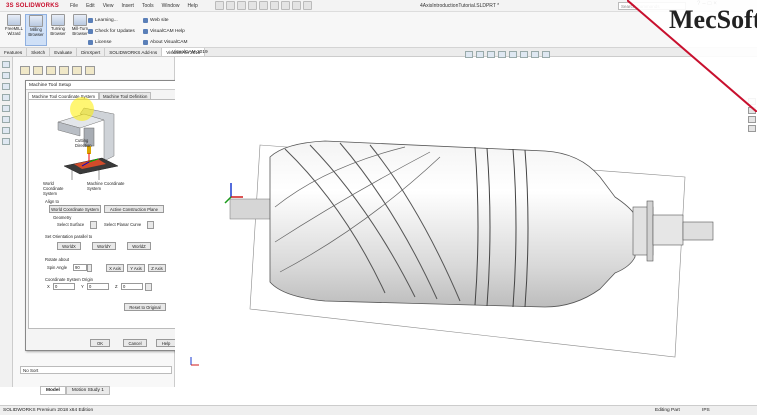 The height and width of the screenshot is (415, 757). Describe the element at coordinates (145, 20) in the screenshot. I see `web-icon` at that location.